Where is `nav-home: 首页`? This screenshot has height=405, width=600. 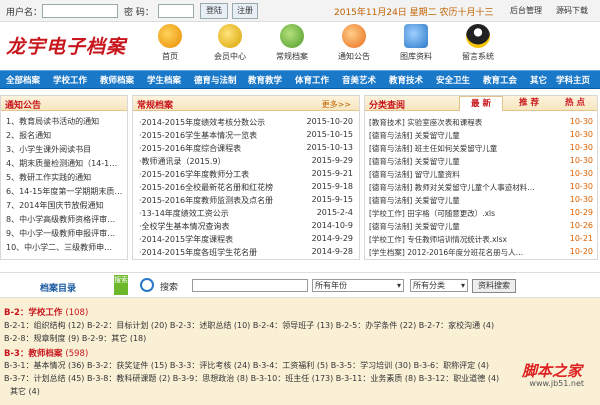
nav-home: 首页 is located at coordinates (170, 46).